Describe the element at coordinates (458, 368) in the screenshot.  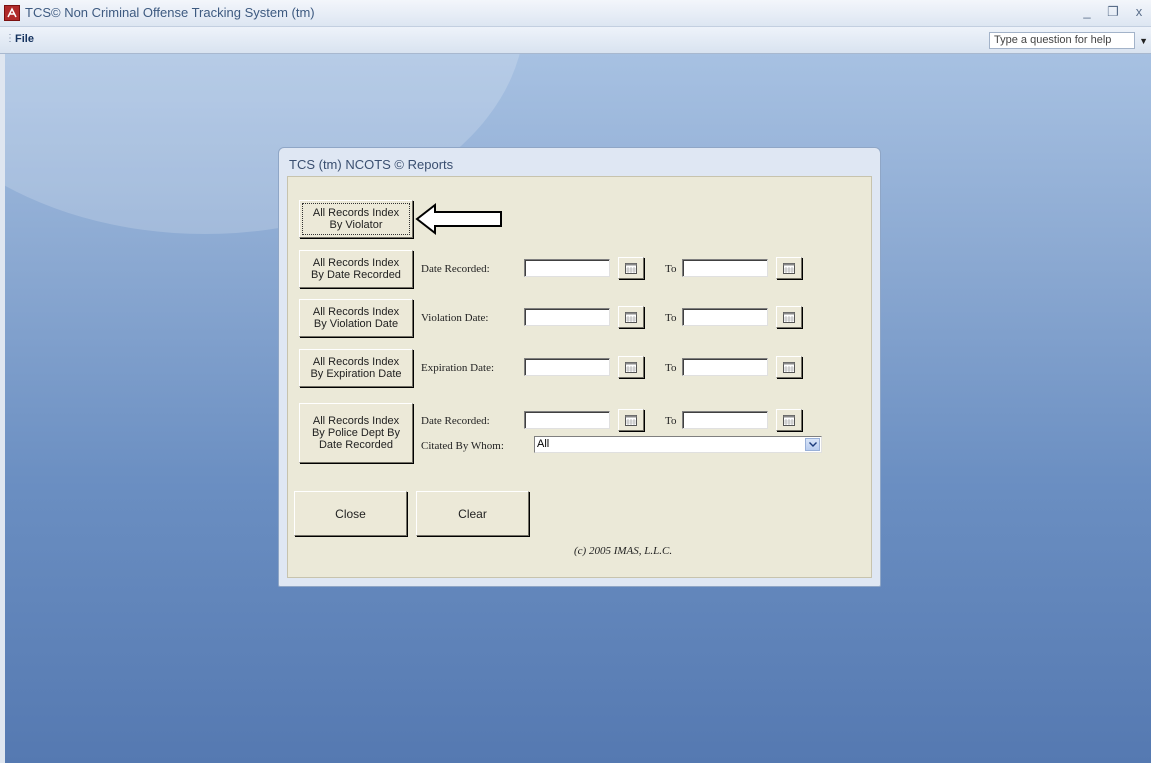
I see `expiration-date-label: Expiration Date:` at that location.